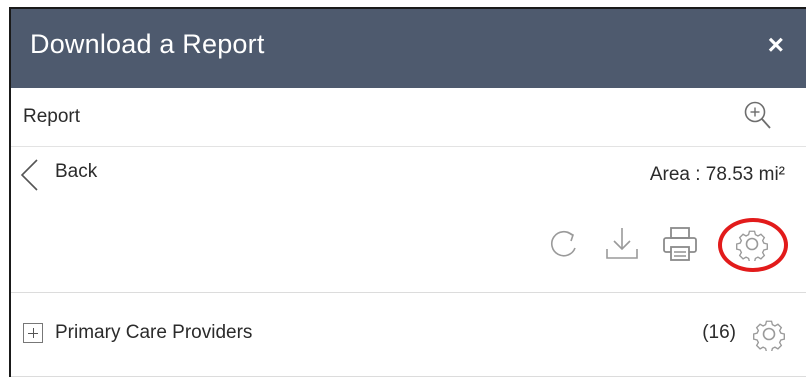 This screenshot has width=806, height=377. Describe the element at coordinates (154, 332) in the screenshot. I see `provider-label: Primary Care Providers` at that location.